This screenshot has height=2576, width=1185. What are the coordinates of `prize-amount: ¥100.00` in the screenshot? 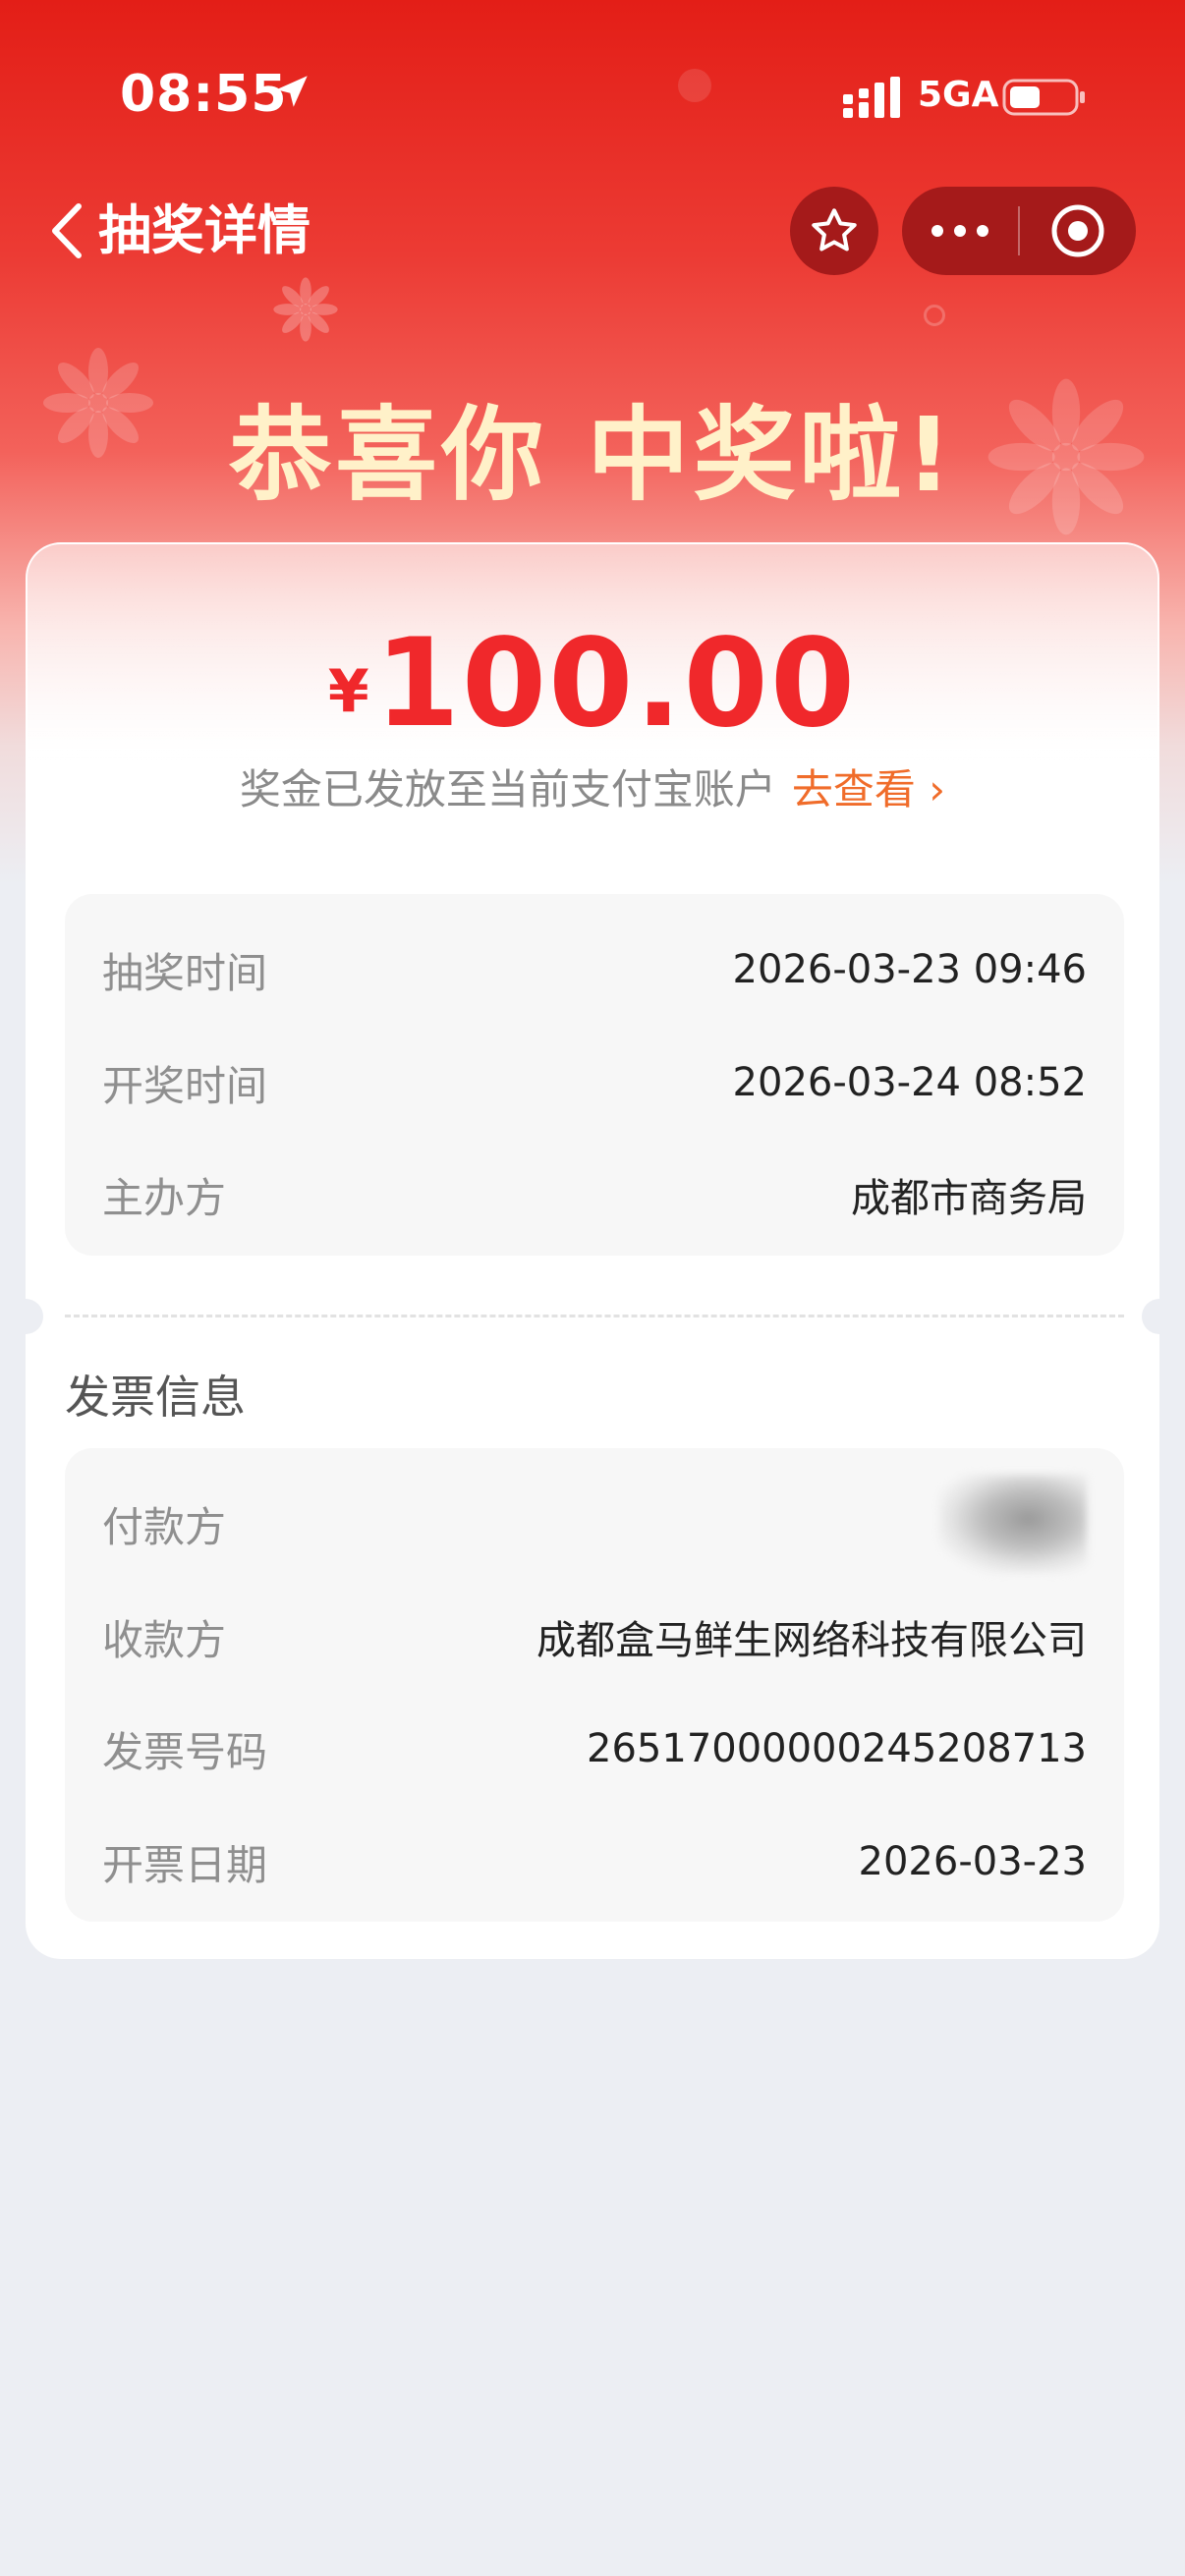 It's located at (592, 684).